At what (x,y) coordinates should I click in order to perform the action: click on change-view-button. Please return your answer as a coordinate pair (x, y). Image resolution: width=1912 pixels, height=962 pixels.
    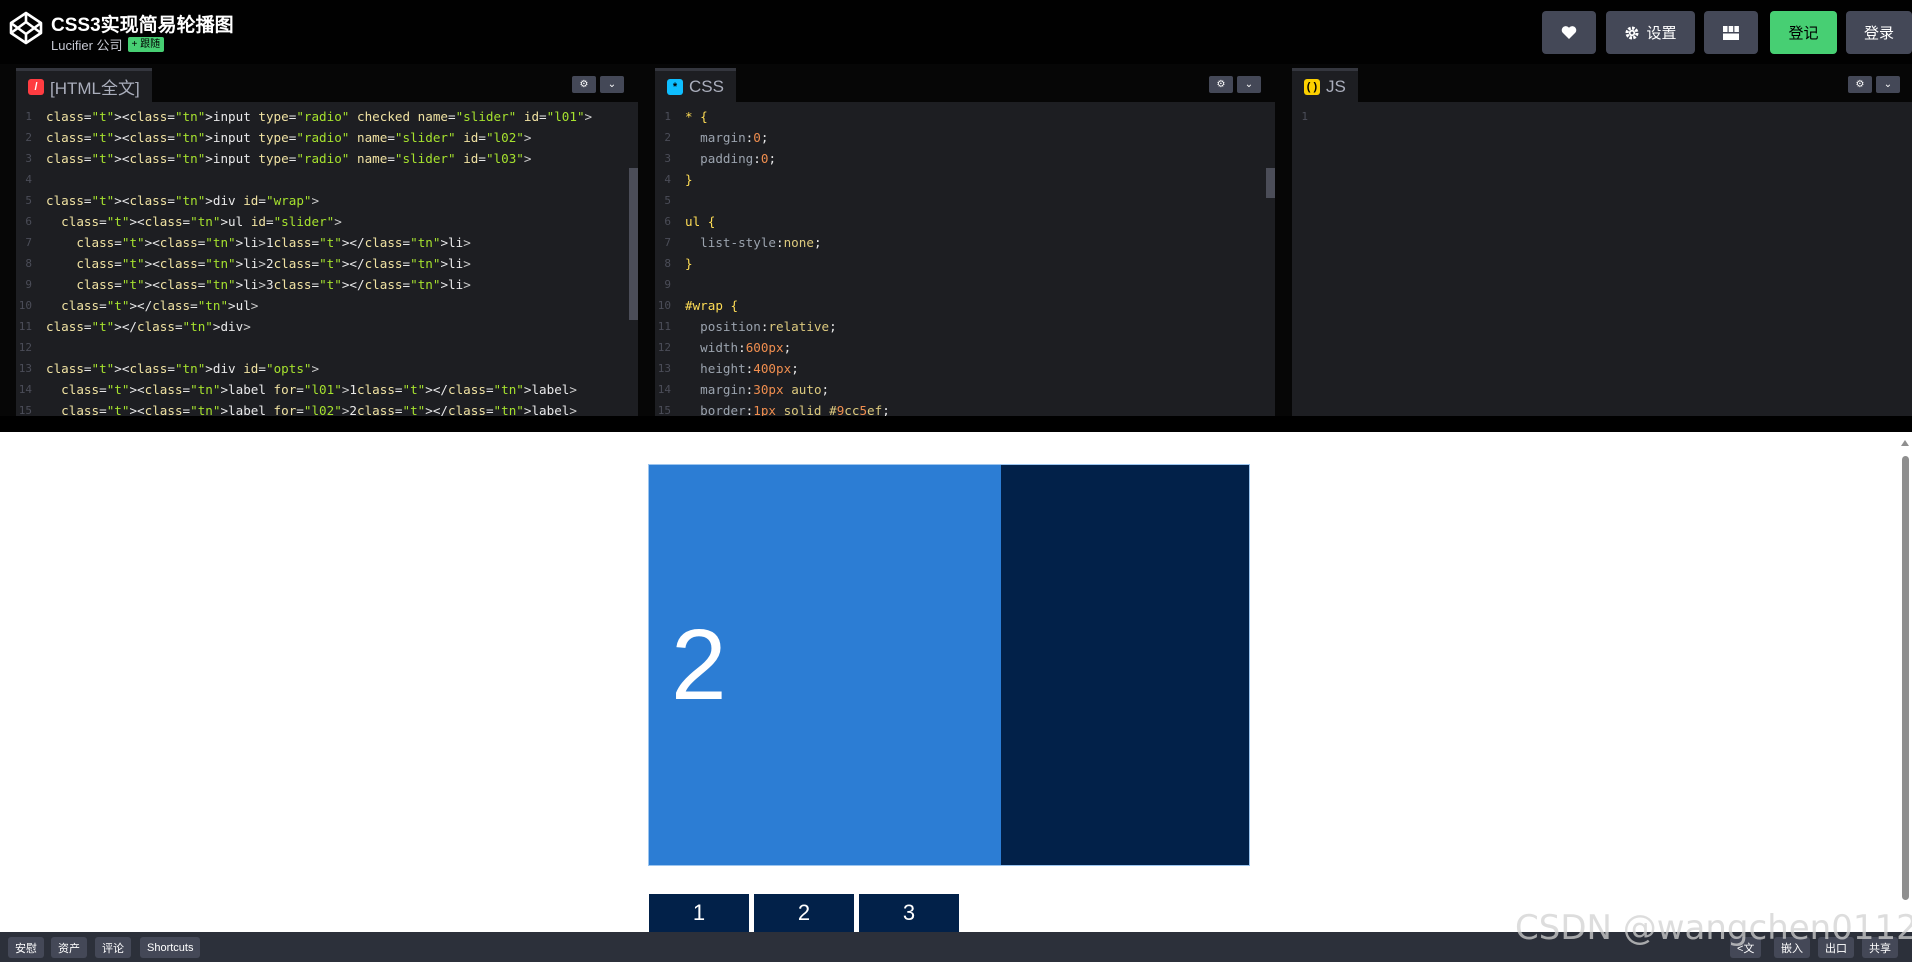
    Looking at the image, I should click on (1731, 32).